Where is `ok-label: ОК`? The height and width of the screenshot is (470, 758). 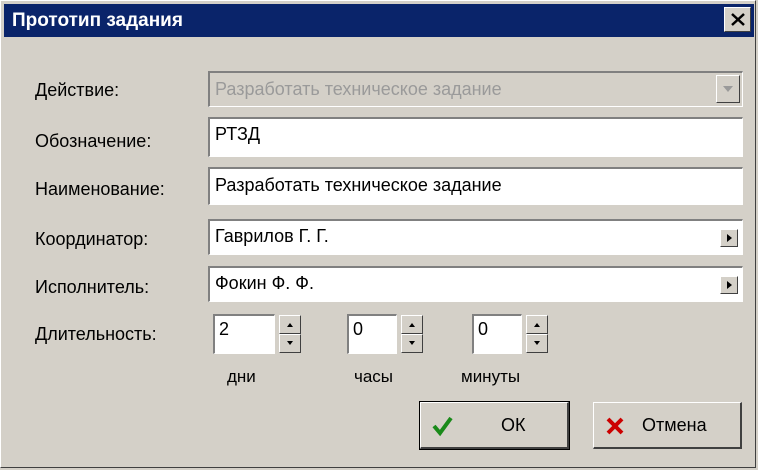 ok-label: ОК is located at coordinates (513, 425).